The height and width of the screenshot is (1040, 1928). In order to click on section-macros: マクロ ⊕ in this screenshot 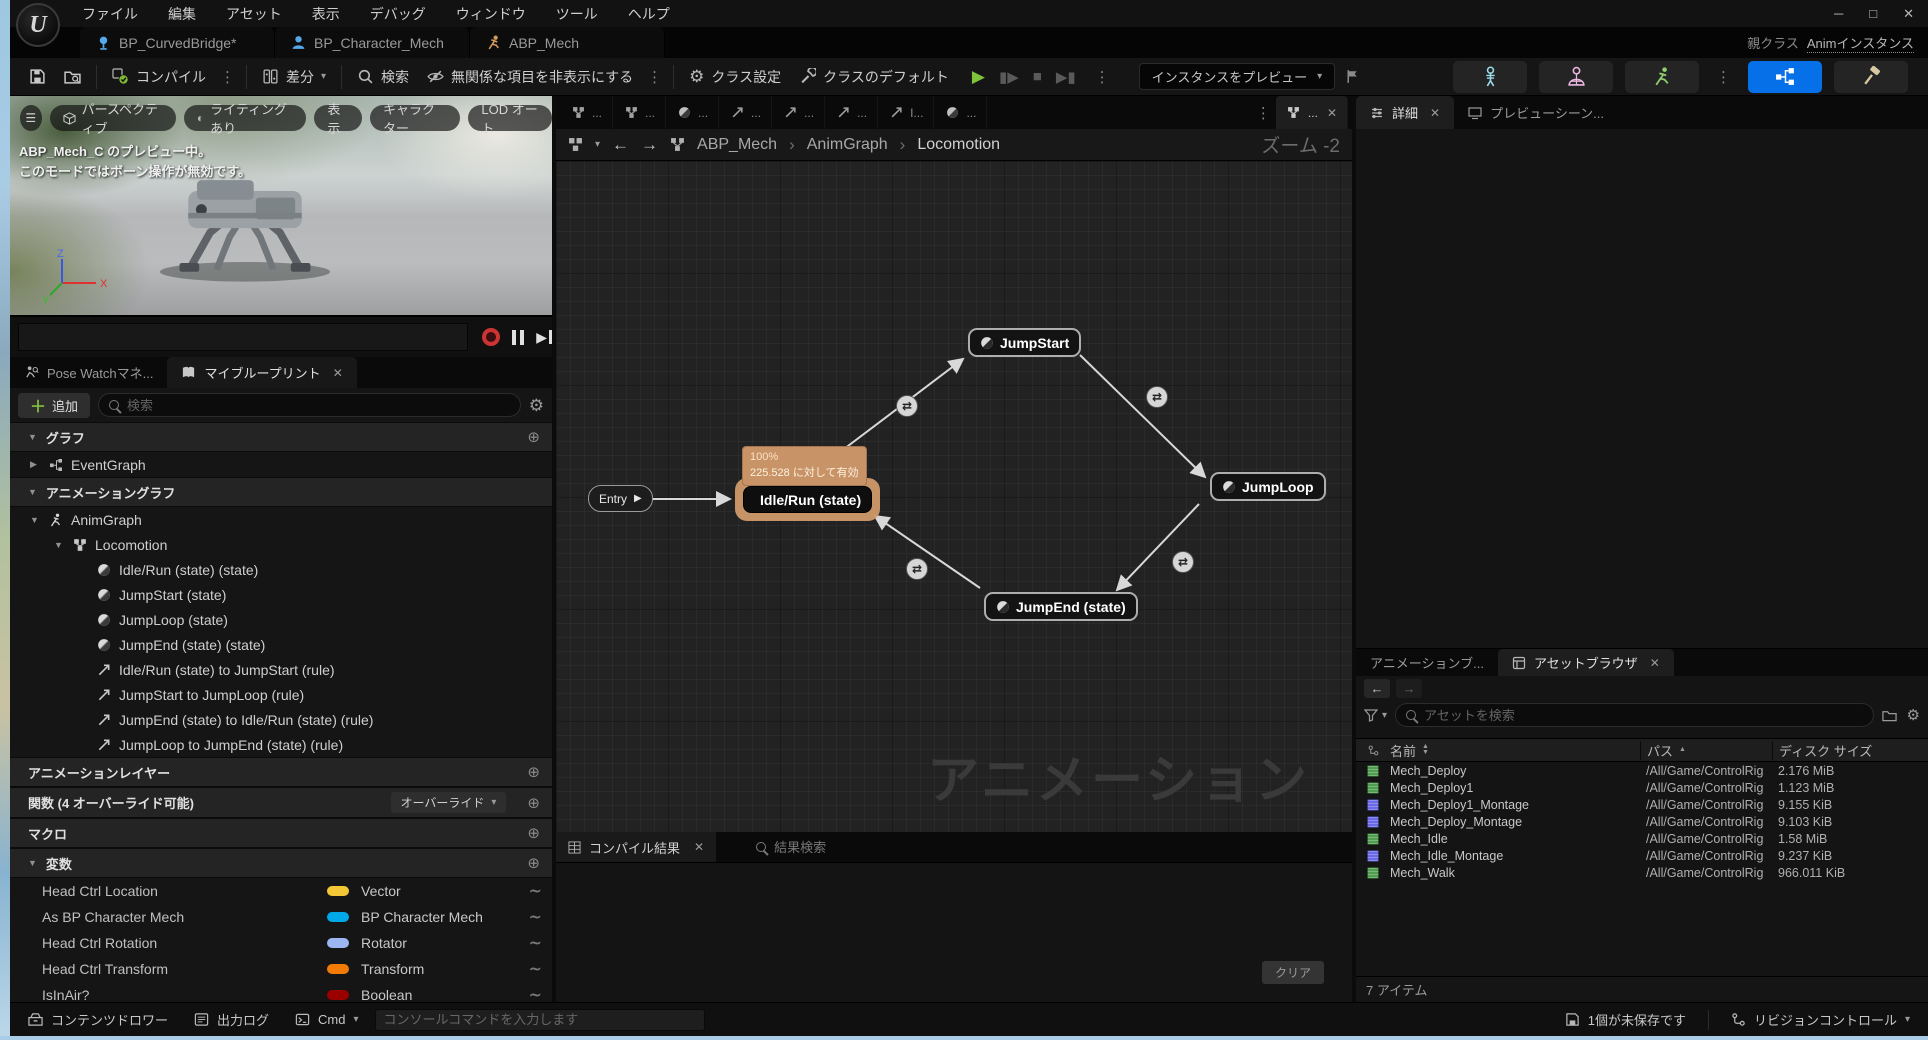, I will do `click(281, 833)`.